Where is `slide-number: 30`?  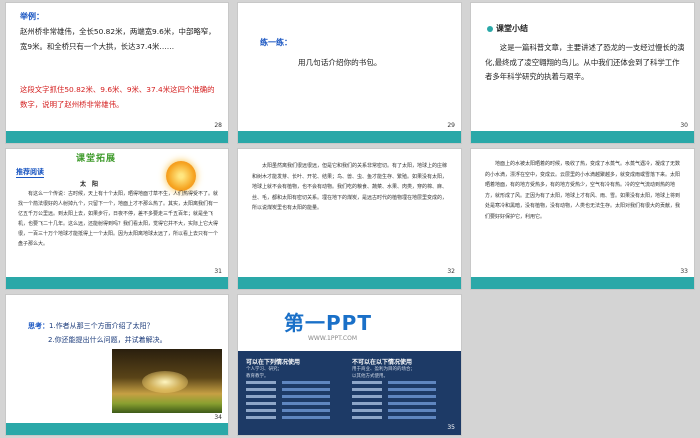
slide-number: 30 is located at coordinates (684, 125).